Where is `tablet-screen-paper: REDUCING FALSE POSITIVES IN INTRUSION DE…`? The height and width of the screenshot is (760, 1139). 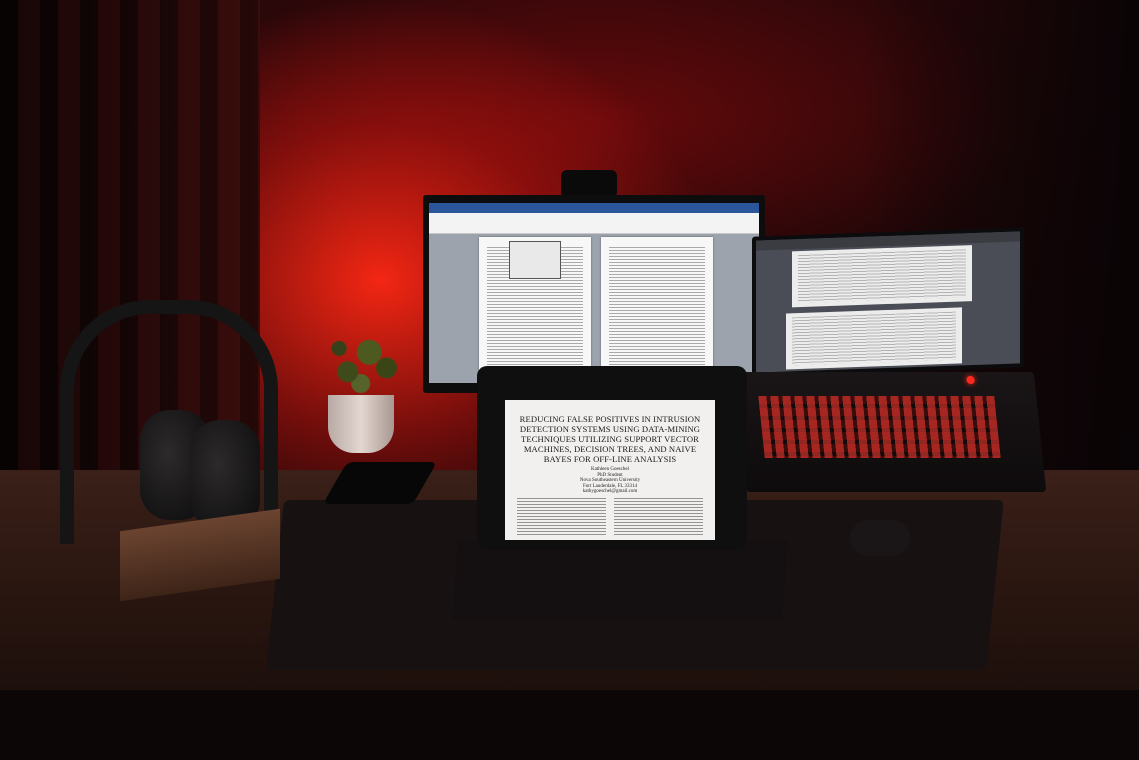
tablet-screen-paper: REDUCING FALSE POSITIVES IN INTRUSION DE… is located at coordinates (610, 470).